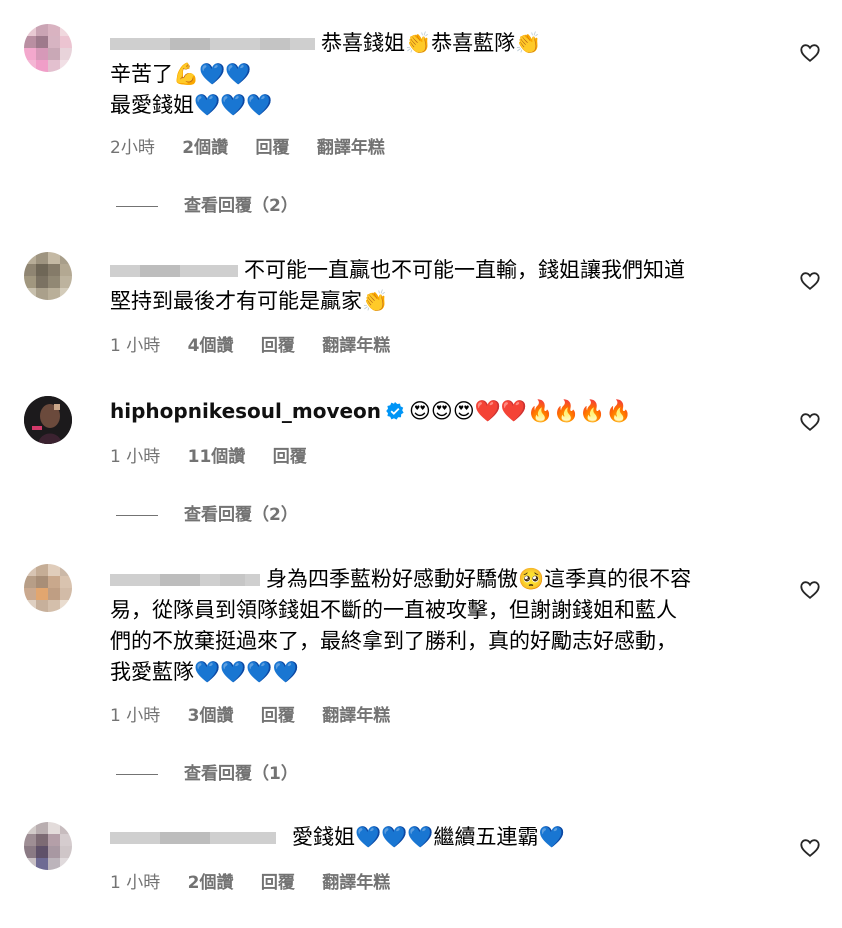 This screenshot has height=928, width=842. I want to click on comment-meta: 1 小時 11個讚 回覆, so click(219, 454).